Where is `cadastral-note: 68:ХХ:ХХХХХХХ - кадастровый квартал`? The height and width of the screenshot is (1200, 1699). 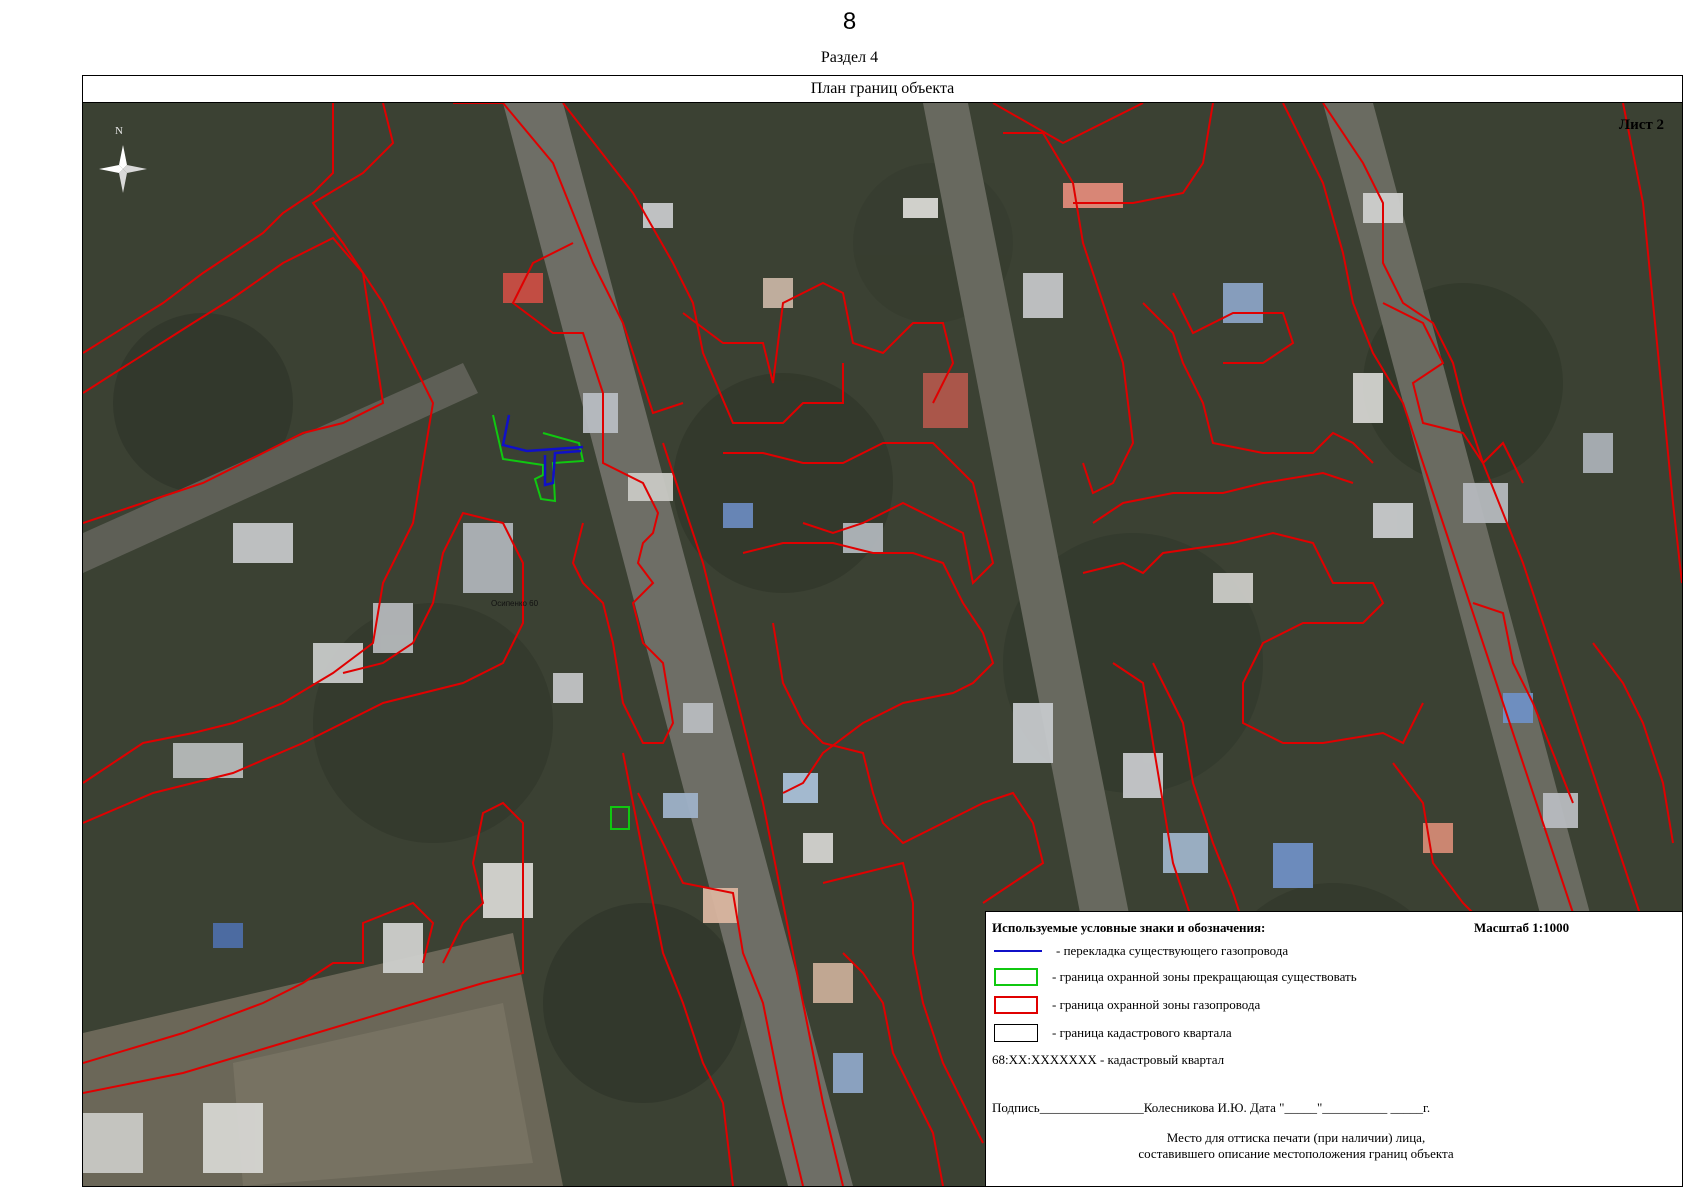 cadastral-note: 68:ХХ:ХХХХХХХ - кадастровый квартал is located at coordinates (1108, 1059).